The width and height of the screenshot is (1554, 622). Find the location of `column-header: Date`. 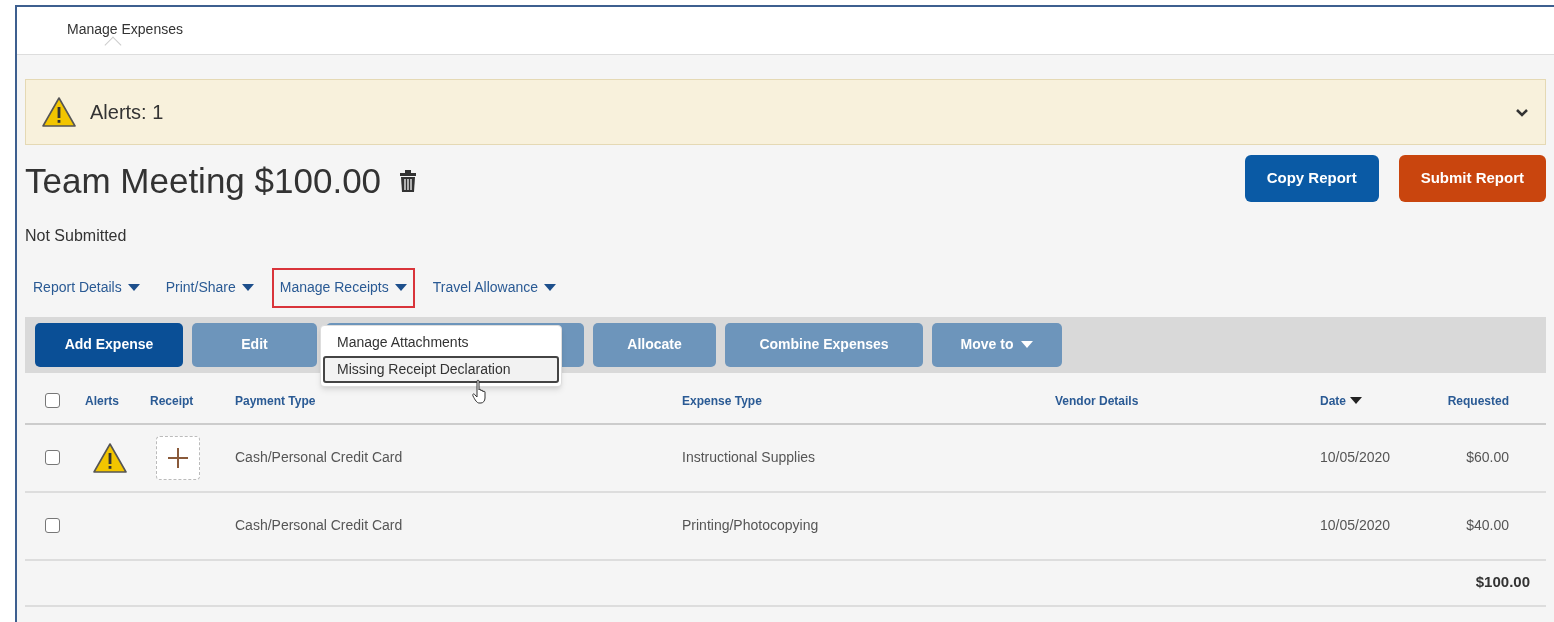

column-header: Date is located at coordinates (1341, 400).